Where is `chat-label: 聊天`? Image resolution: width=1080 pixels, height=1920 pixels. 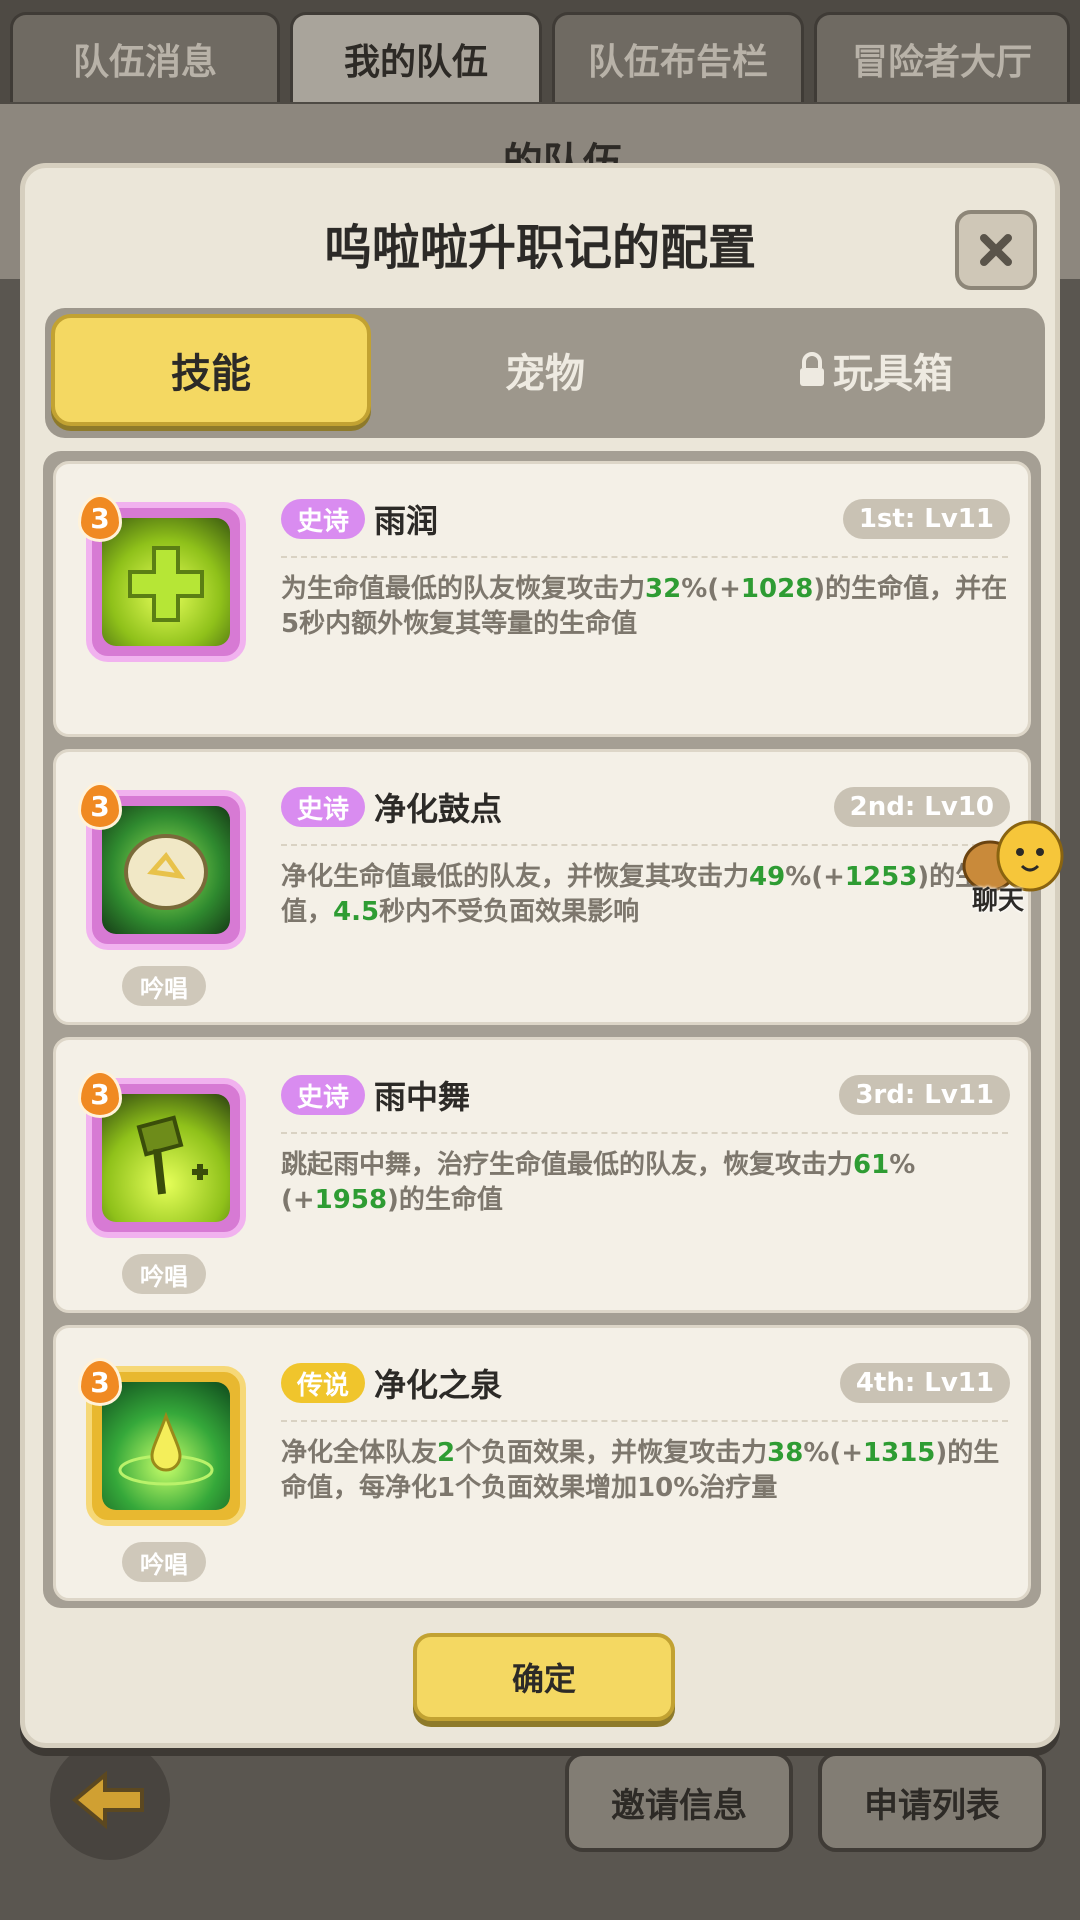 chat-label: 聊天 is located at coordinates (998, 901).